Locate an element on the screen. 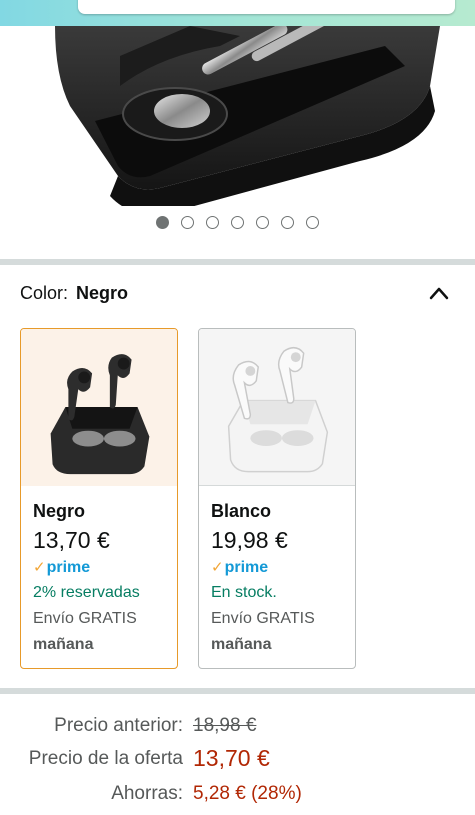 This screenshot has width=475, height=815. deal-price-row: Precio de la oferta 13,70 € is located at coordinates (237, 760).